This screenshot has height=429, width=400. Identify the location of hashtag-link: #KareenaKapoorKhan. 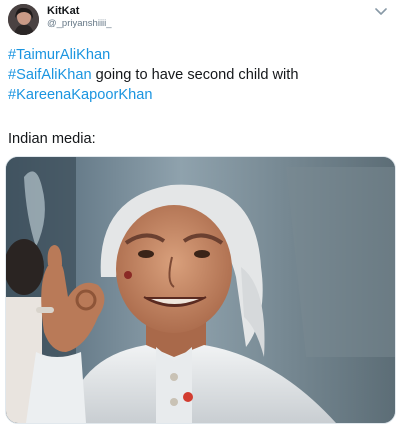
(80, 95).